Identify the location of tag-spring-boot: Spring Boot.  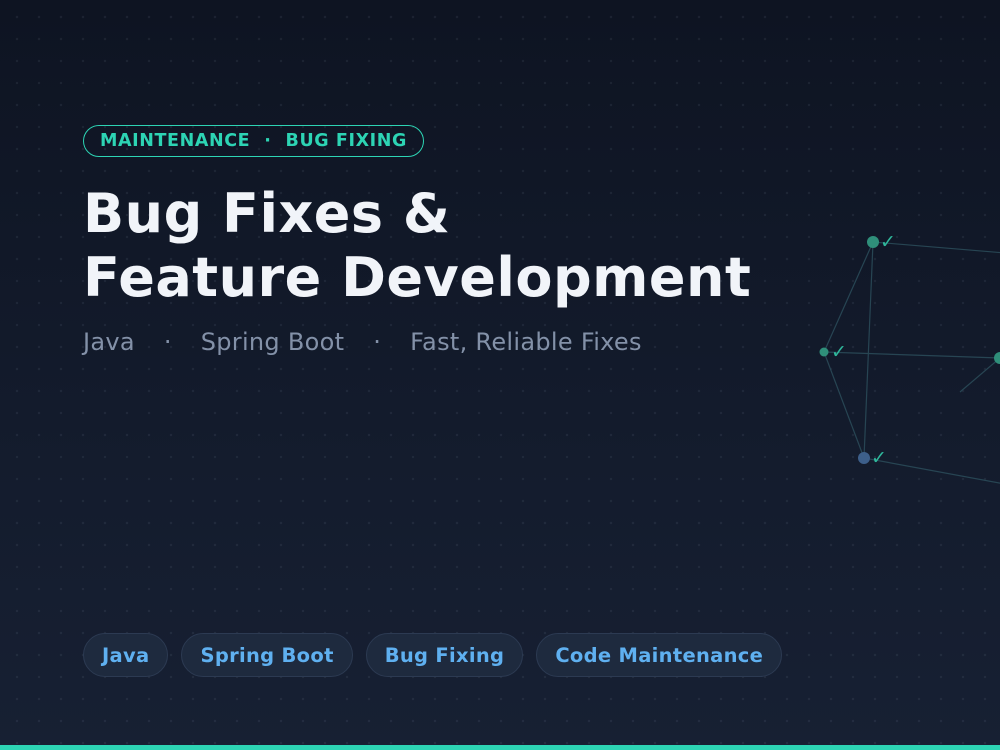
(267, 655).